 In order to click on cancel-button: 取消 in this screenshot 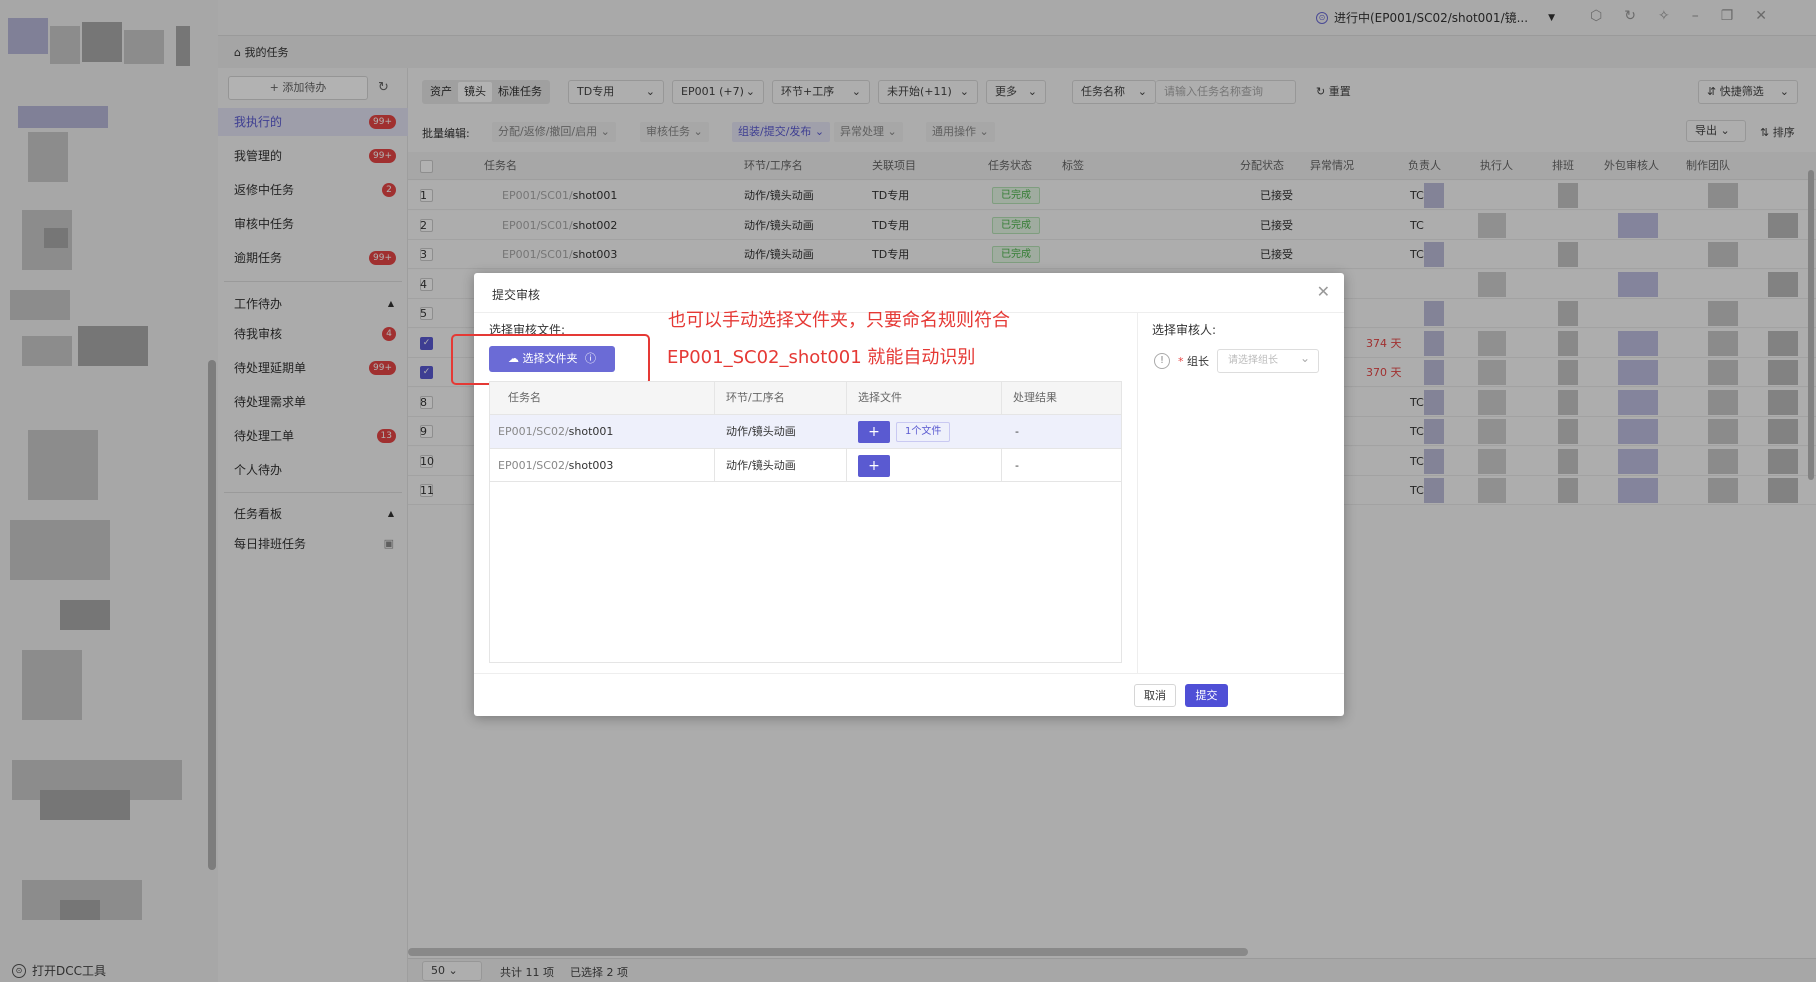, I will do `click(1155, 695)`.